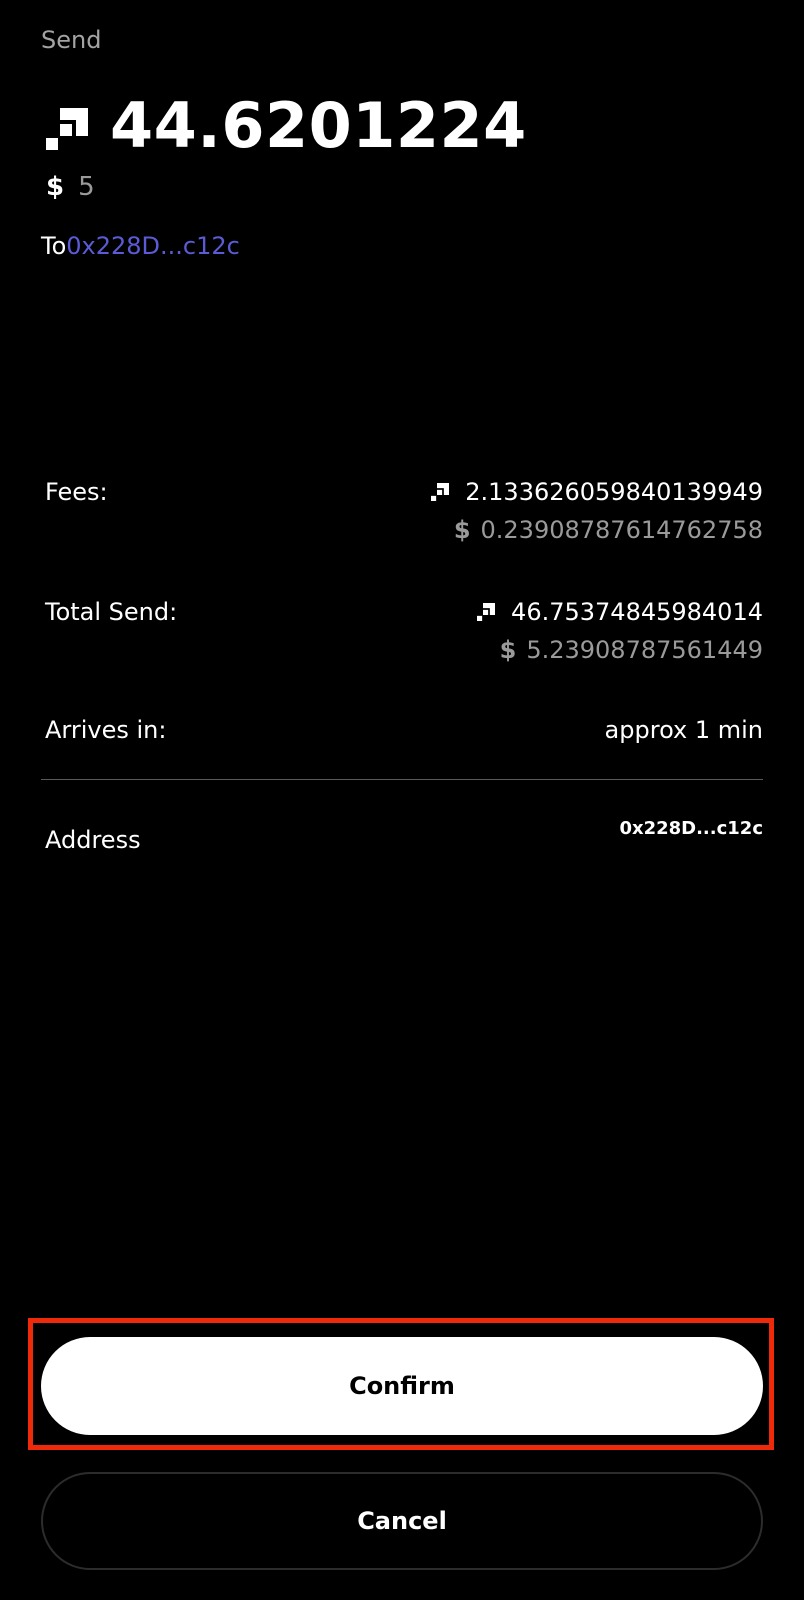  Describe the element at coordinates (86, 187) in the screenshot. I see `fiat-value: 5` at that location.